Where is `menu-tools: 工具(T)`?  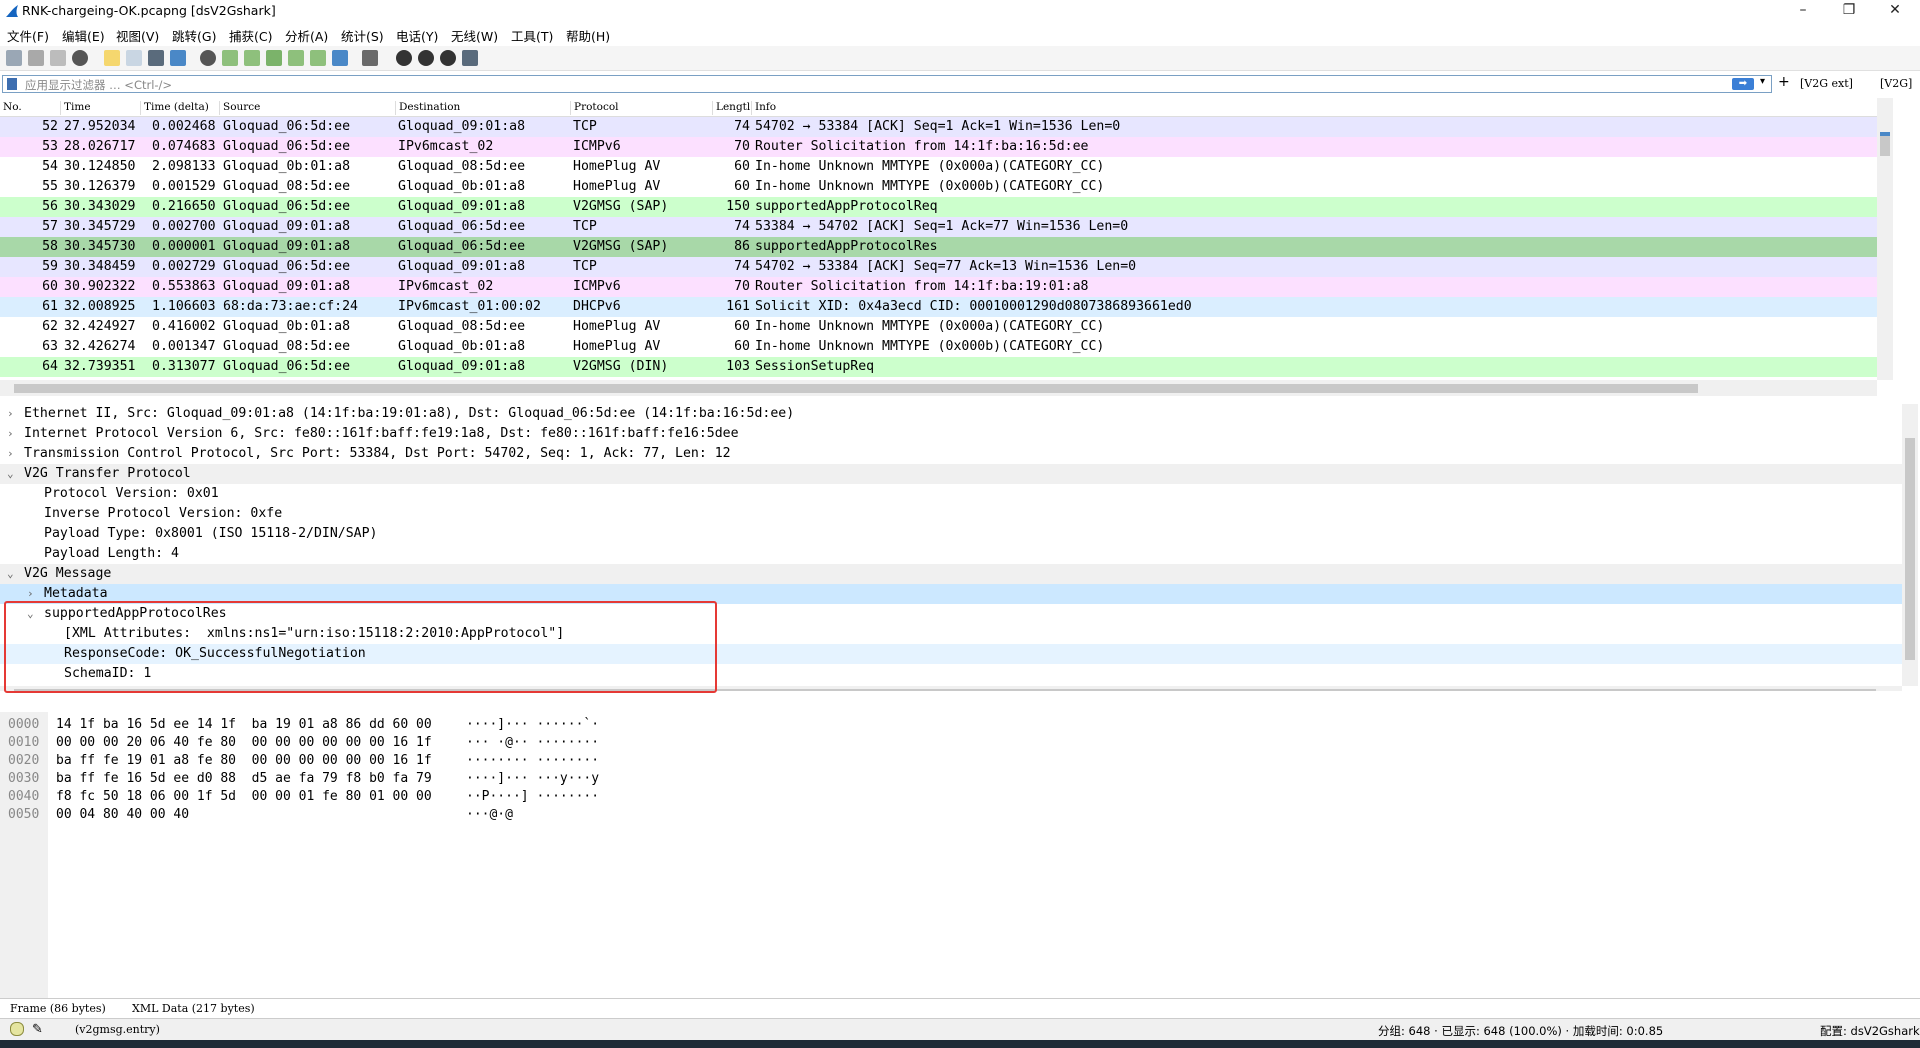
menu-tools: 工具(T) is located at coordinates (532, 35).